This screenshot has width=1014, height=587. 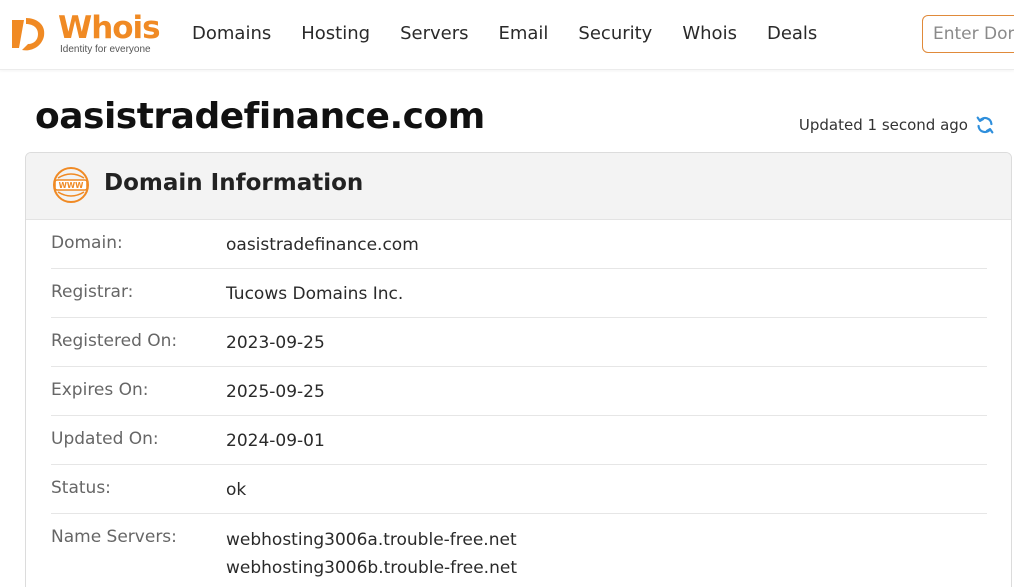 I want to click on whois-logo: Whois Identity for everyone, so click(x=86, y=34).